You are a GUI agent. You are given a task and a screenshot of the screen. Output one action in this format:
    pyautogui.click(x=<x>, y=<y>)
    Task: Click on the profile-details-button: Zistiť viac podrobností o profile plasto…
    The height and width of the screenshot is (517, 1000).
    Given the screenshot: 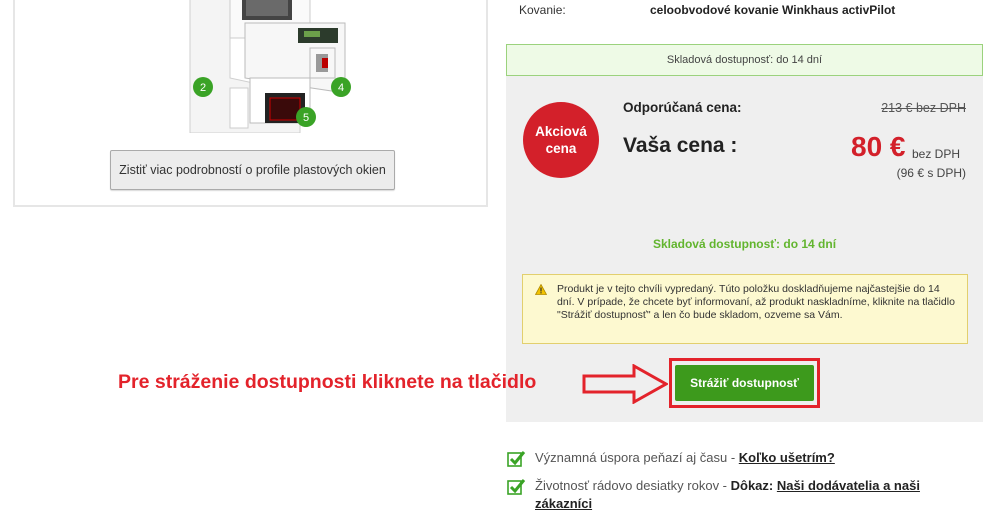 What is the action you would take?
    pyautogui.click(x=252, y=170)
    